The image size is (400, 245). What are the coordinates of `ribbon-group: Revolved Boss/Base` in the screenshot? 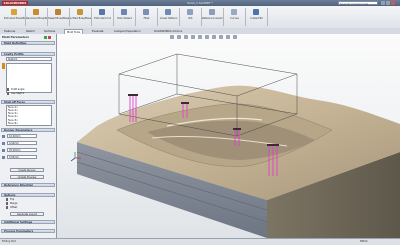 It's located at (37, 17).